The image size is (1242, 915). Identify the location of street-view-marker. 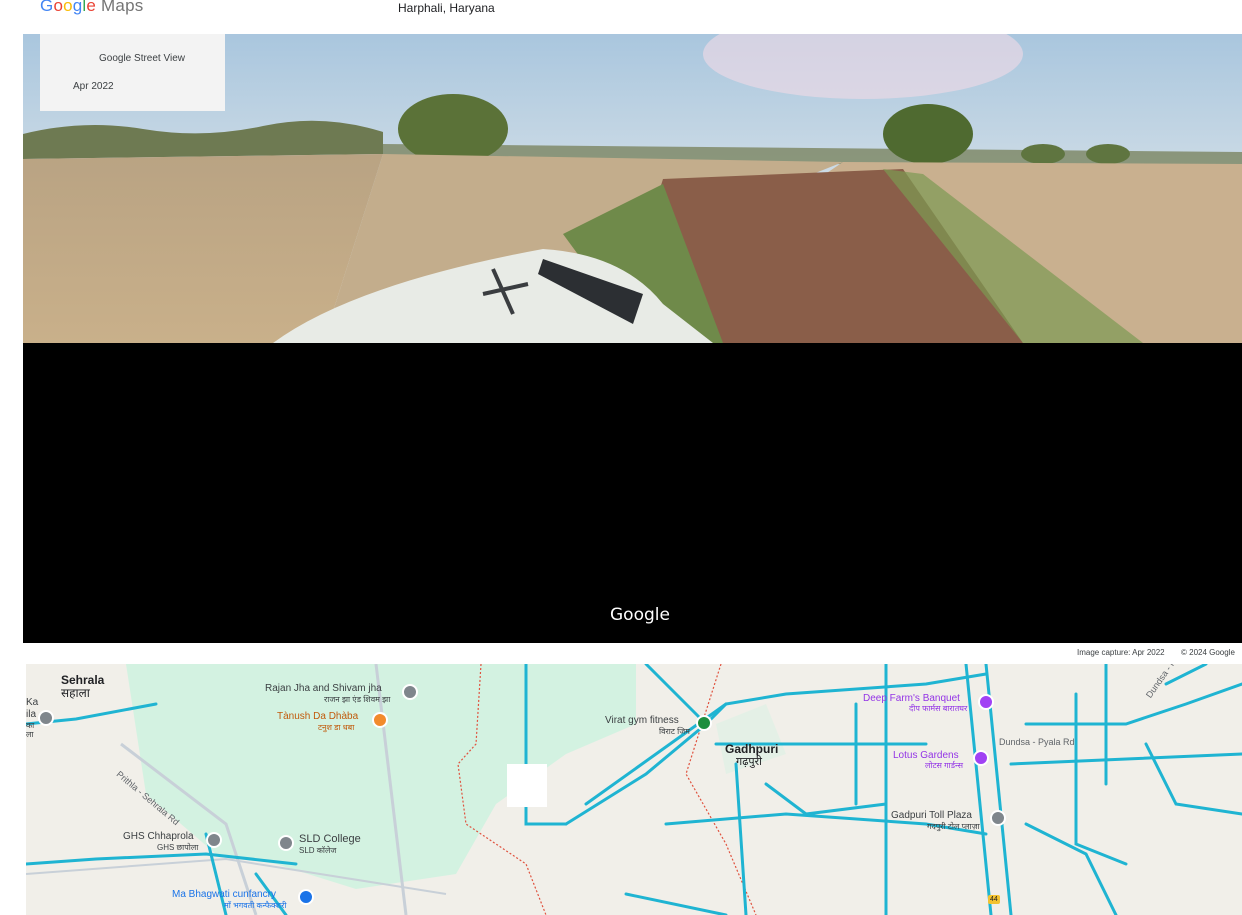
(527, 785).